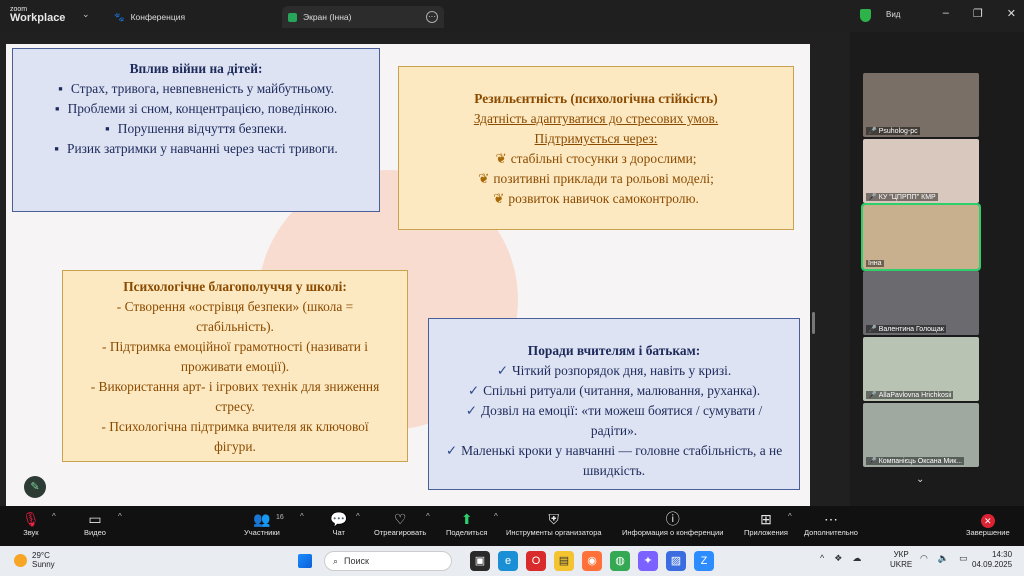 The image size is (1024, 576). Describe the element at coordinates (596, 178) in the screenshot. I see `list-item: ❦ позитивні приклади та рольові моделі;` at that location.